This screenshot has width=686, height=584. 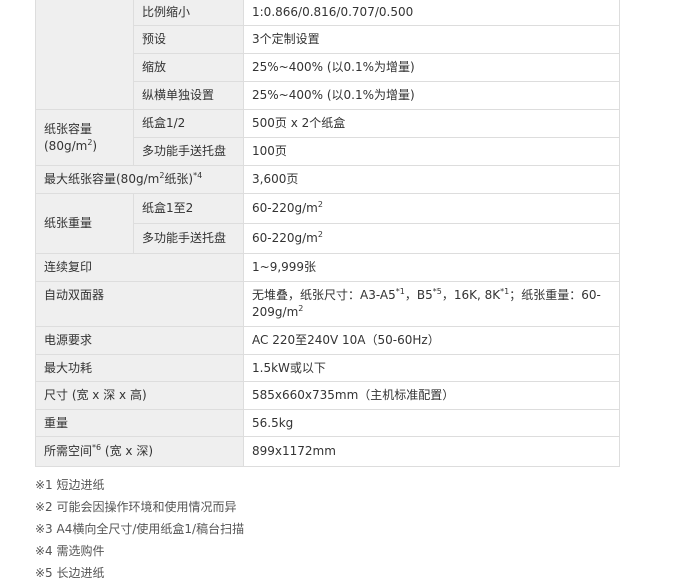 I want to click on row-header-continuous: 连续复印, so click(x=139, y=267).